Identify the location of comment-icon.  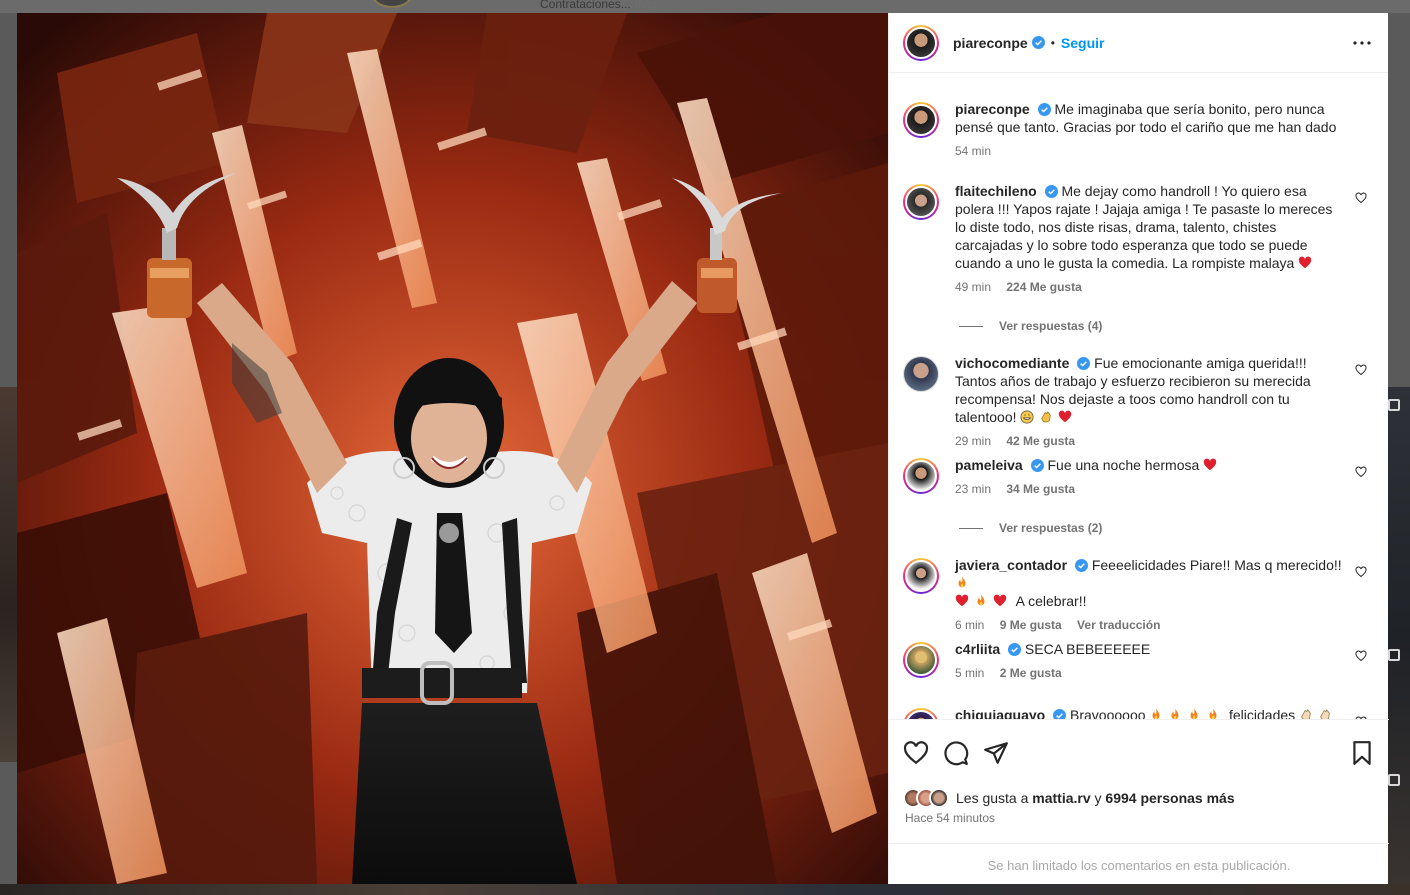
(956, 753).